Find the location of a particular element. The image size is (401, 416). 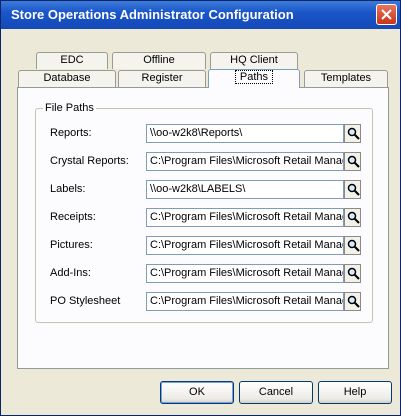

ok-button: OK is located at coordinates (197, 392).